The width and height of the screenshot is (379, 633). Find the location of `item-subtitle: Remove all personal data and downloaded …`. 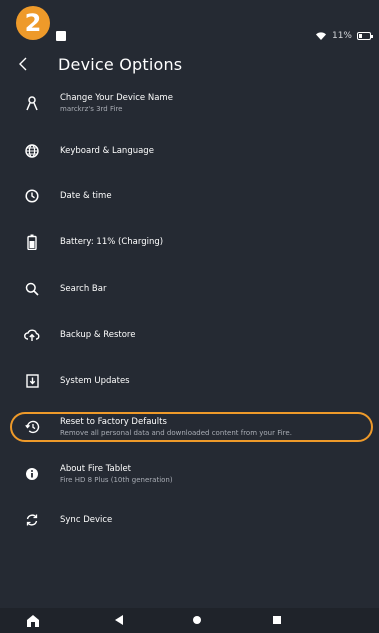

item-subtitle: Remove all personal data and downloaded … is located at coordinates (176, 432).